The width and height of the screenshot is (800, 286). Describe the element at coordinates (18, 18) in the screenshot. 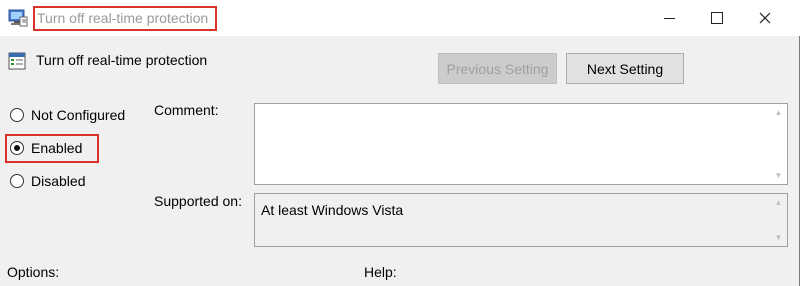

I see `policy-editor-icon` at that location.